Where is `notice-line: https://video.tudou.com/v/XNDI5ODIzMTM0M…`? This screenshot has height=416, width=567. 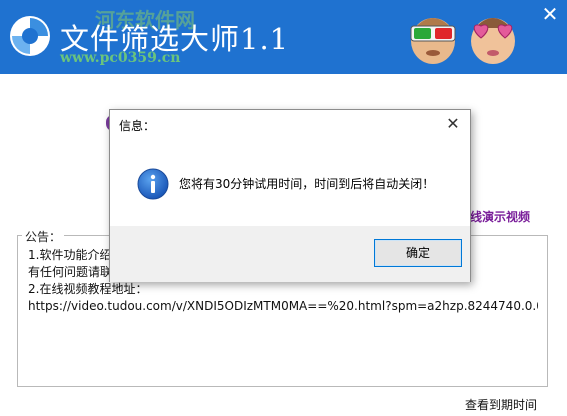
notice-line: https://video.tudou.com/v/XNDI5ODIzMTM0M… is located at coordinates (283, 306).